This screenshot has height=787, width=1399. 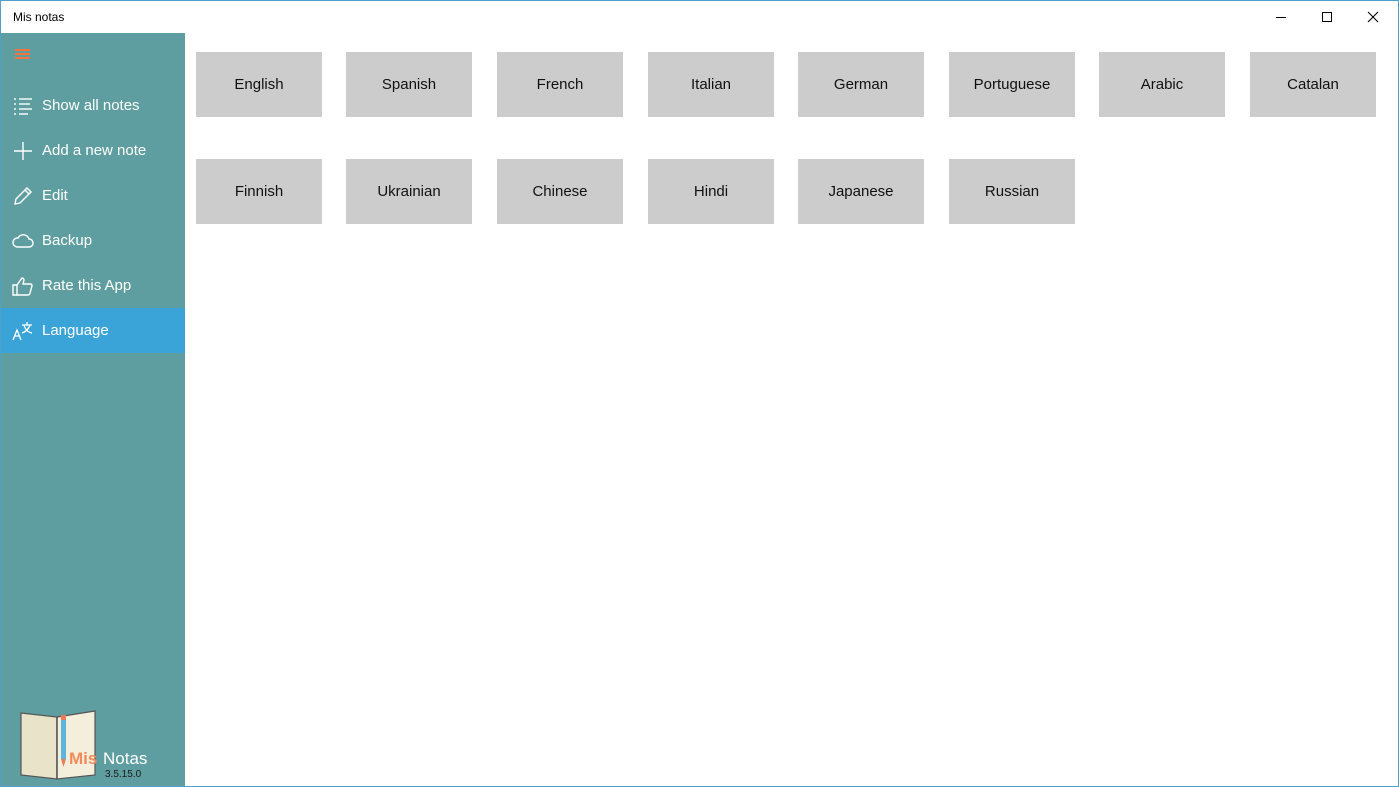 What do you see at coordinates (409, 191) in the screenshot?
I see `language-button-ukrainian: Ukrainian` at bounding box center [409, 191].